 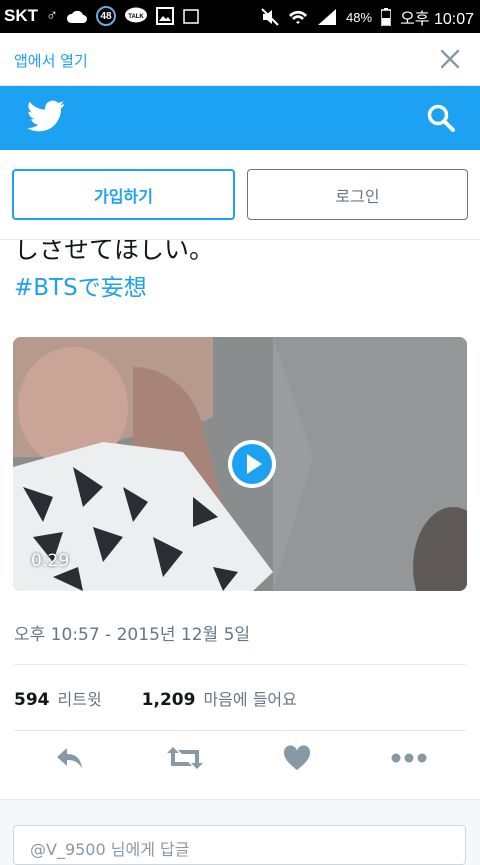 What do you see at coordinates (185, 758) in the screenshot?
I see `retweet-icon` at bounding box center [185, 758].